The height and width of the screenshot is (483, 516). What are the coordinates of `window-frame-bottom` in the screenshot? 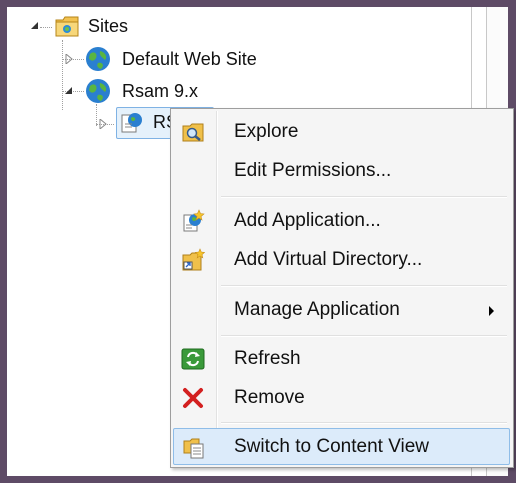 It's located at (258, 479).